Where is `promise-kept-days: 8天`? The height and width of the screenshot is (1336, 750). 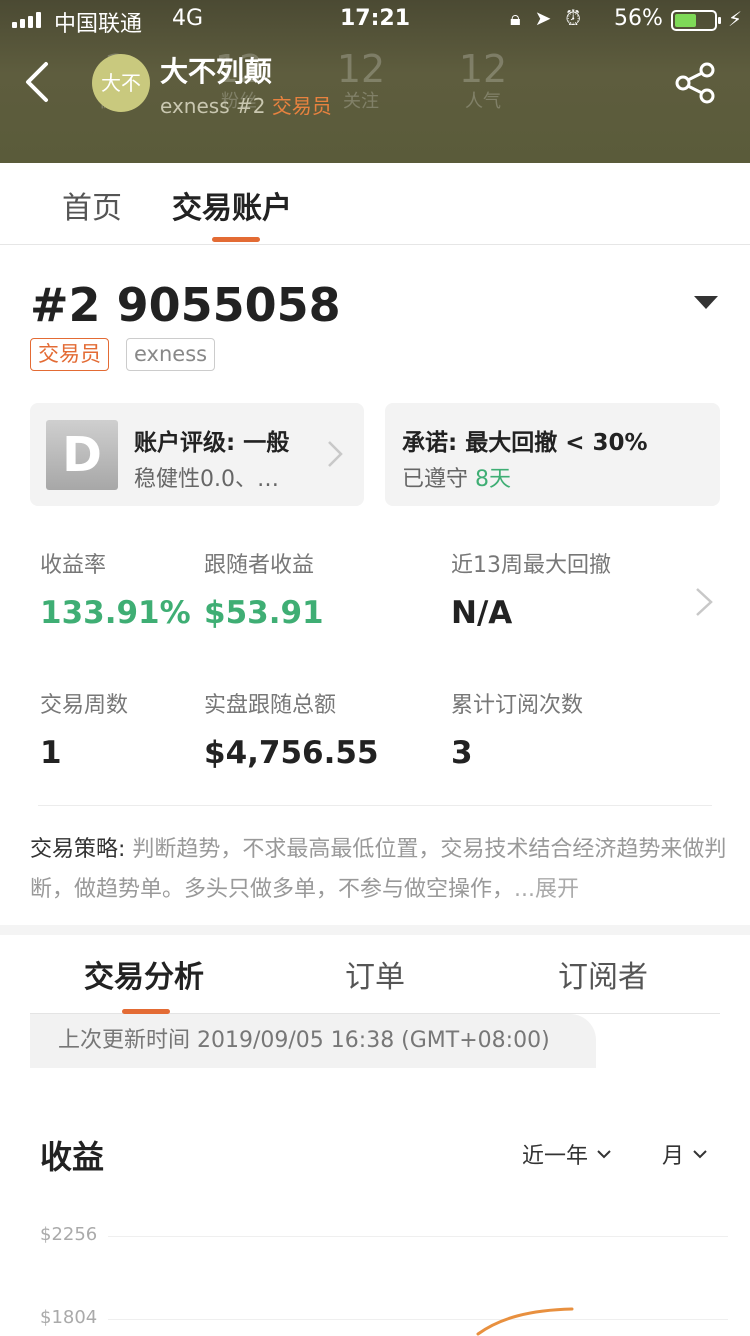 promise-kept-days: 8天 is located at coordinates (493, 479).